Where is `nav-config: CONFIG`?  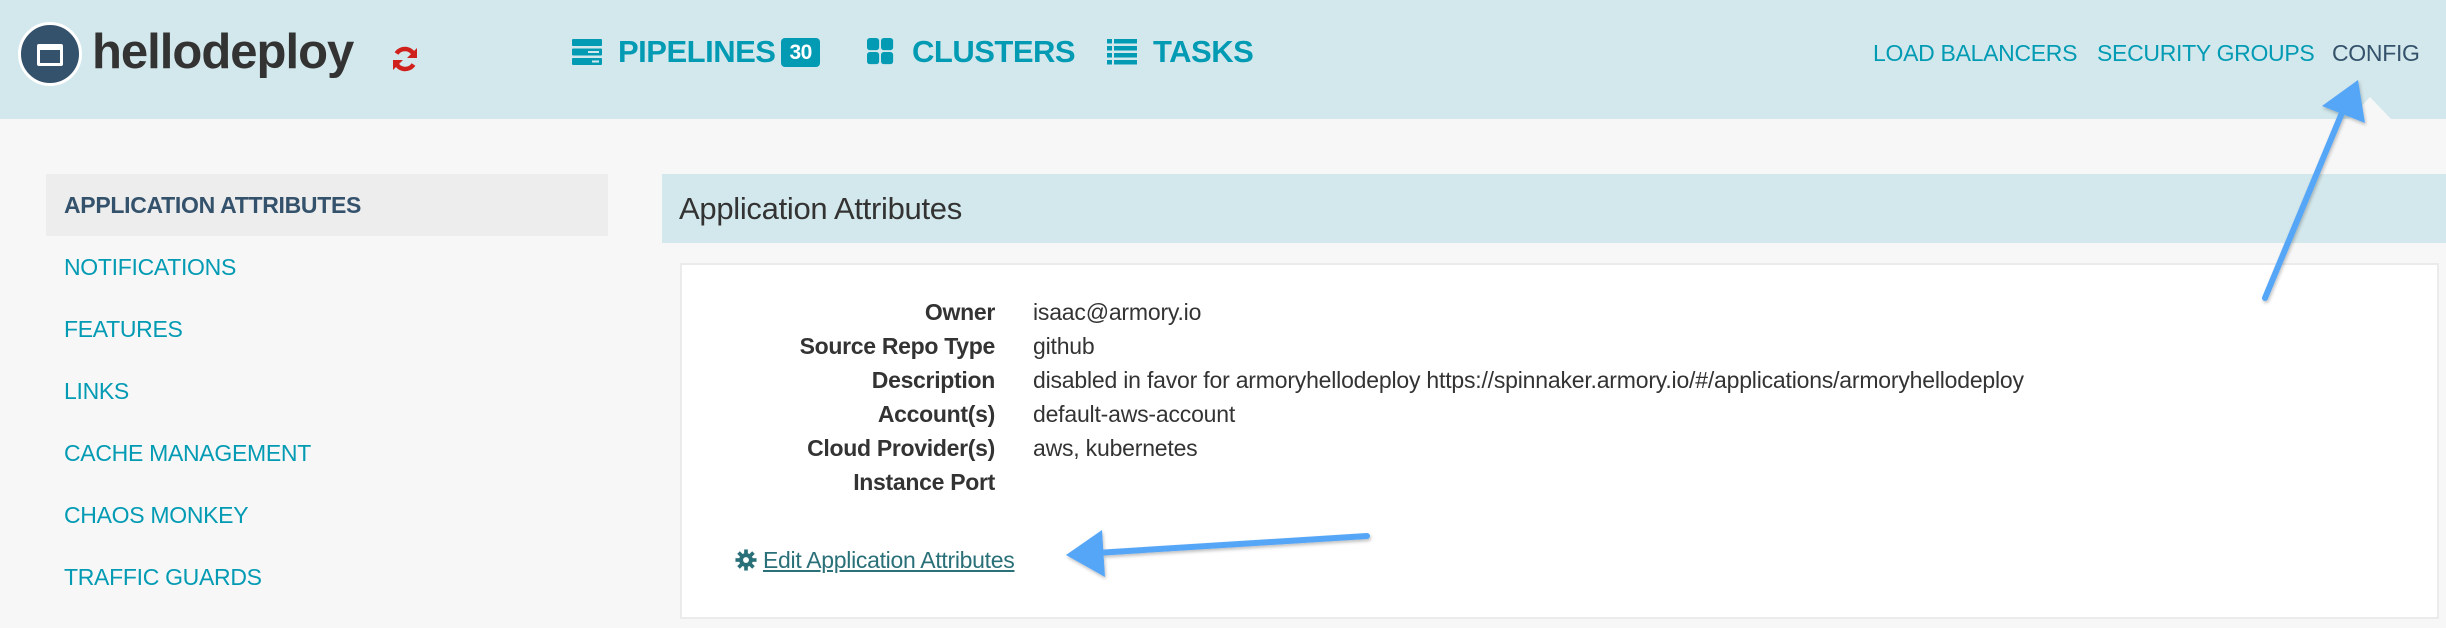 nav-config: CONFIG is located at coordinates (2376, 53).